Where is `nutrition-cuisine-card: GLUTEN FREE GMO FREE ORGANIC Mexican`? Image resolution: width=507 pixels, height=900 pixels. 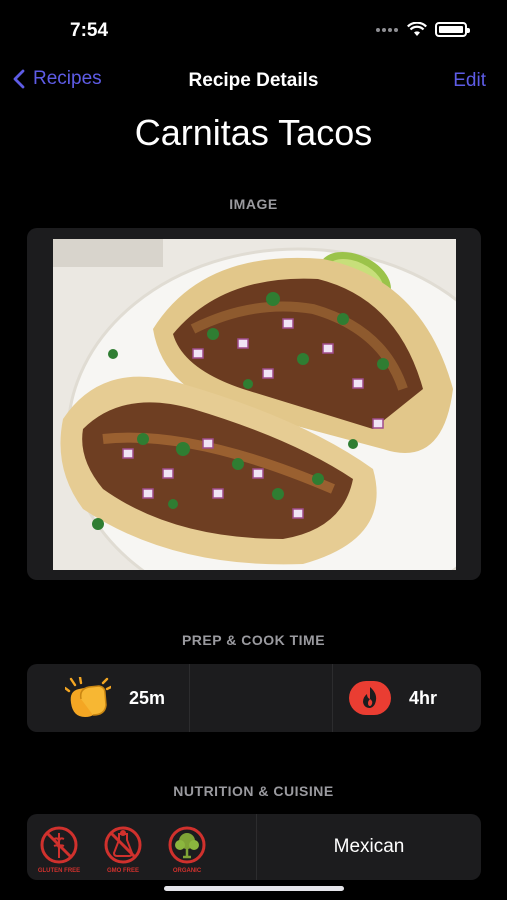
nutrition-cuisine-card: GLUTEN FREE GMO FREE ORGANIC Mexican is located at coordinates (254, 847).